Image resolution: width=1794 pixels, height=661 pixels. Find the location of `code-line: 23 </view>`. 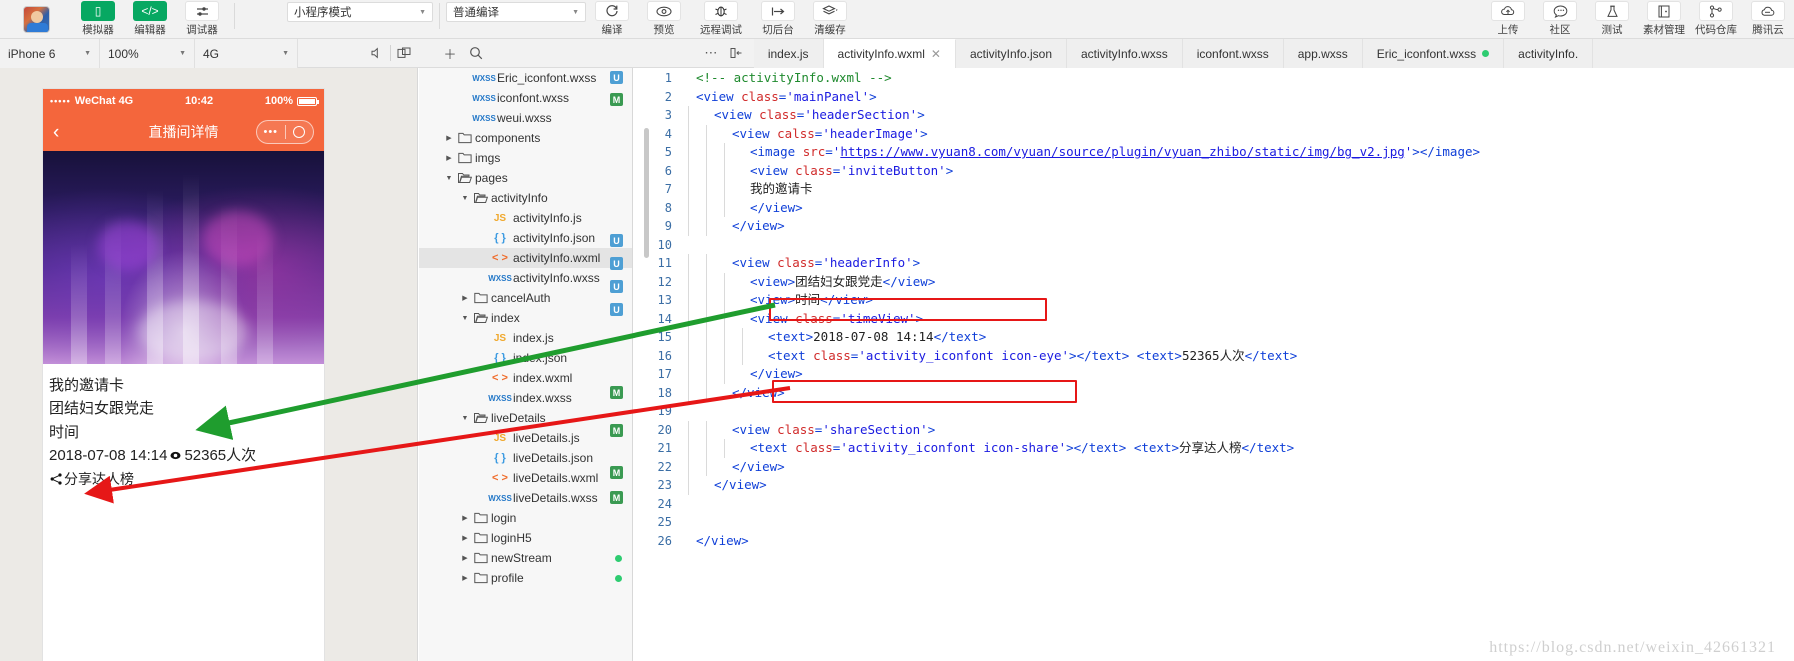

code-line: 23 </view> is located at coordinates (1214, 485).